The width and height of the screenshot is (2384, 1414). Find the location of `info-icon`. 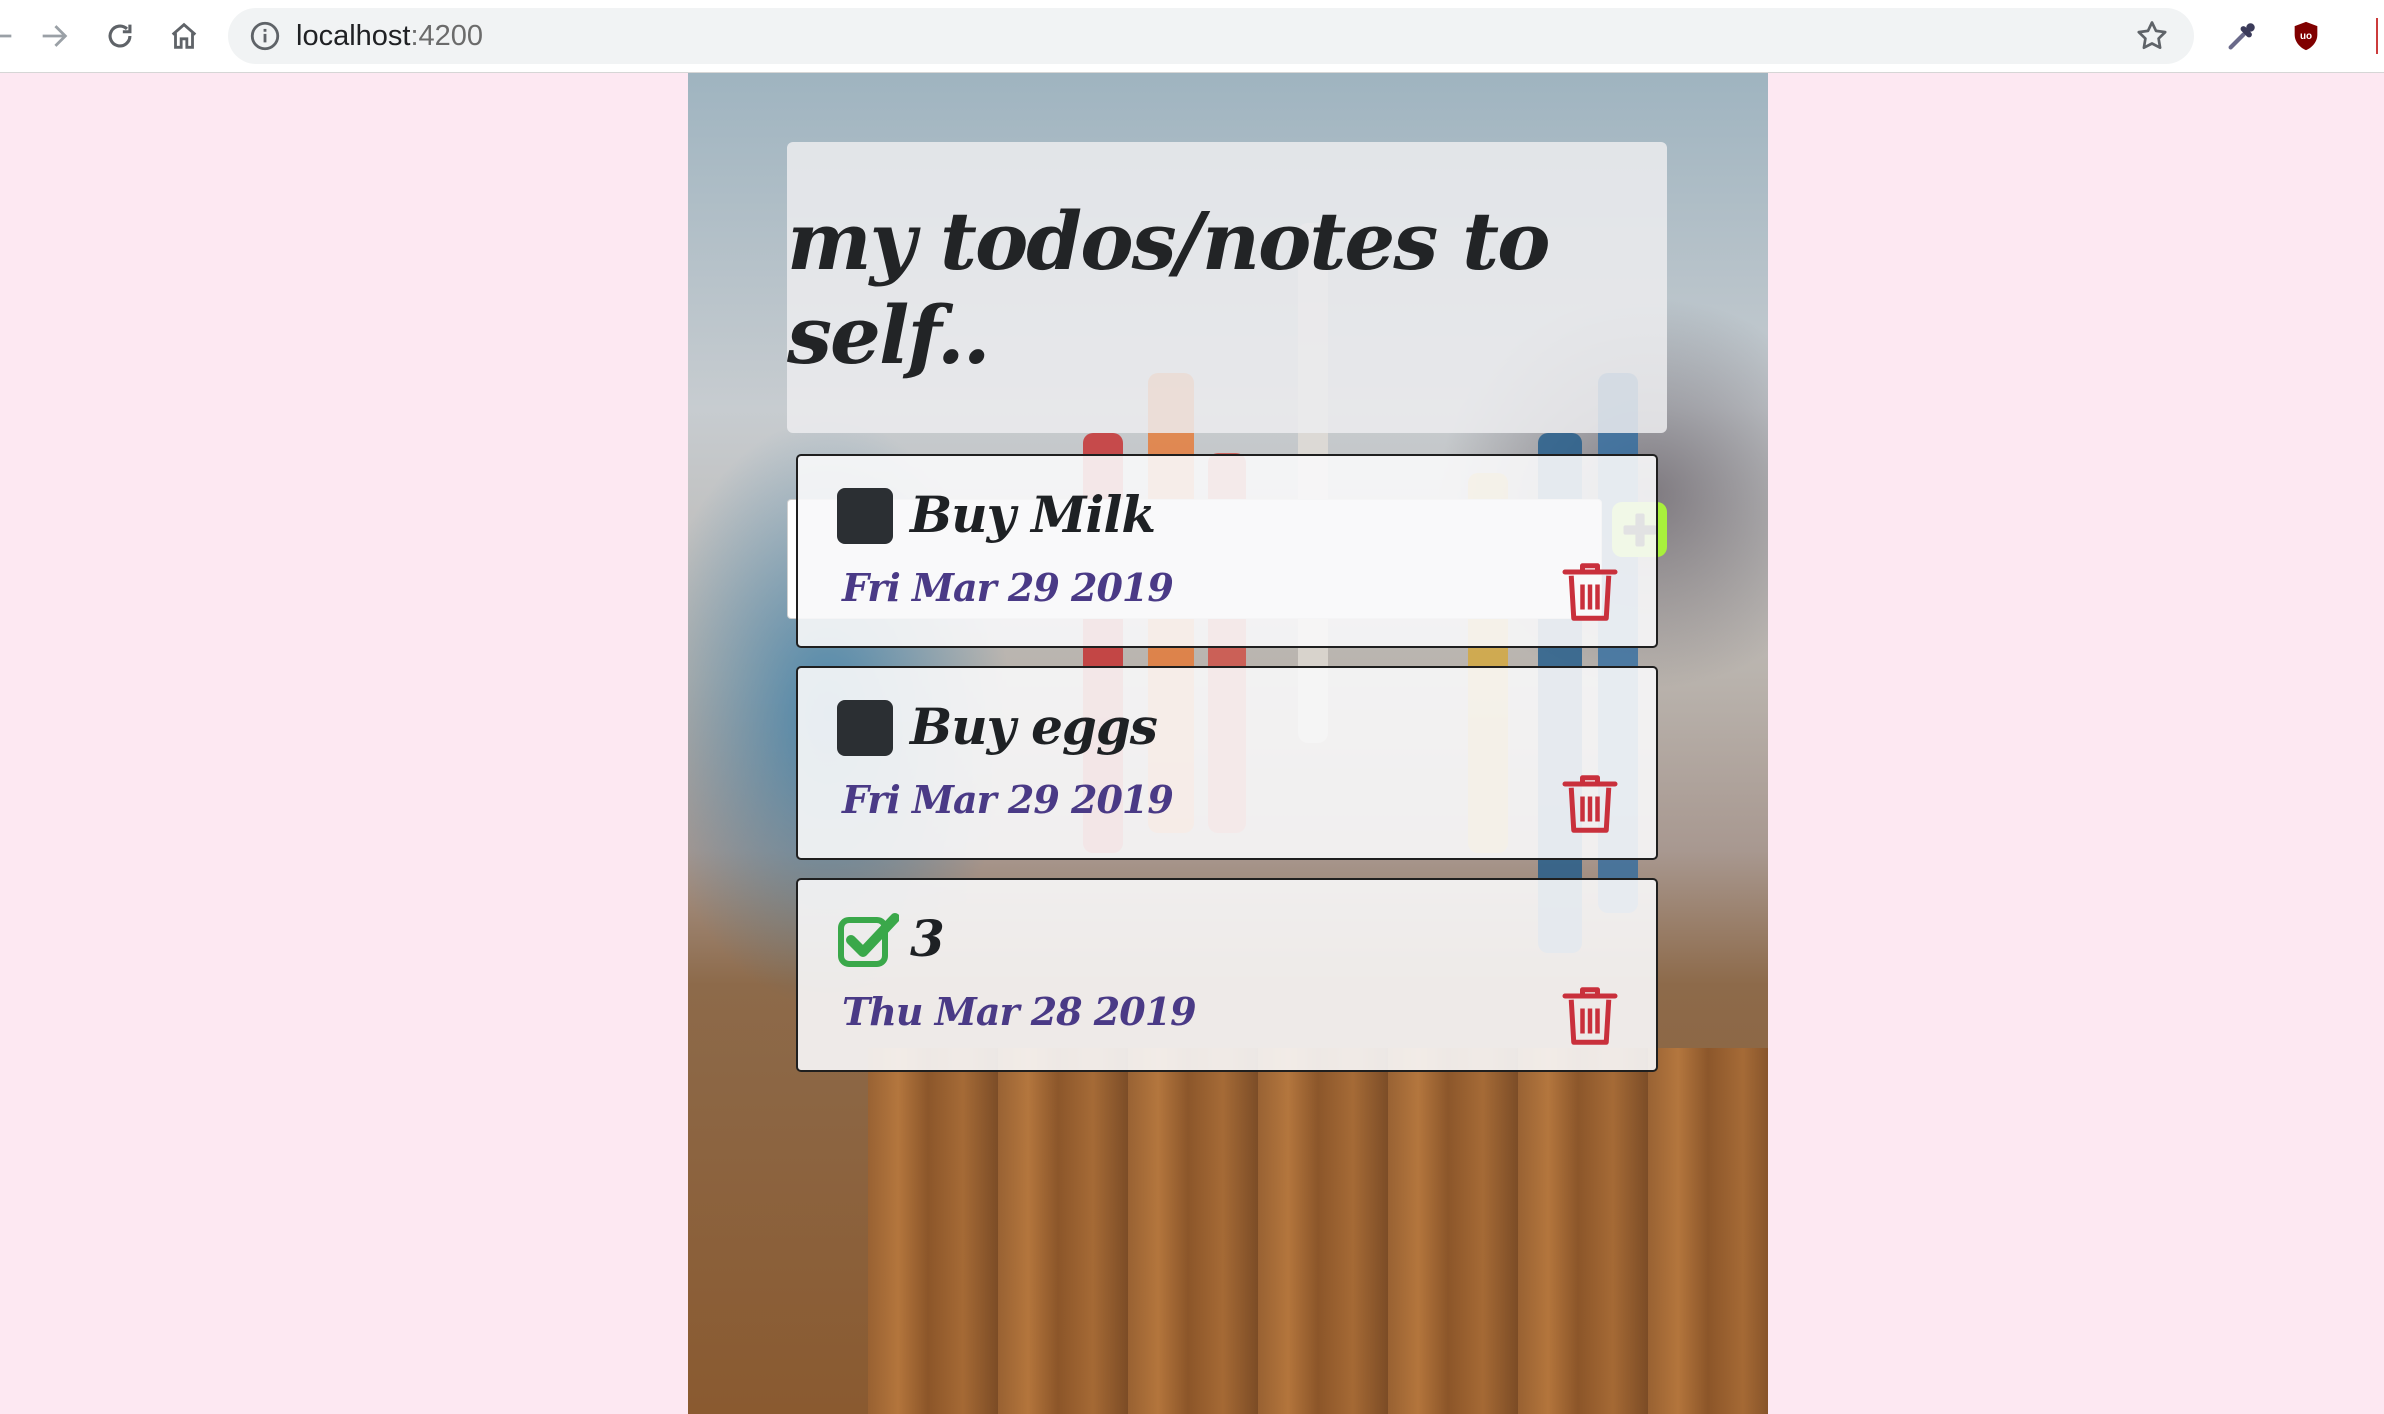

info-icon is located at coordinates (265, 36).